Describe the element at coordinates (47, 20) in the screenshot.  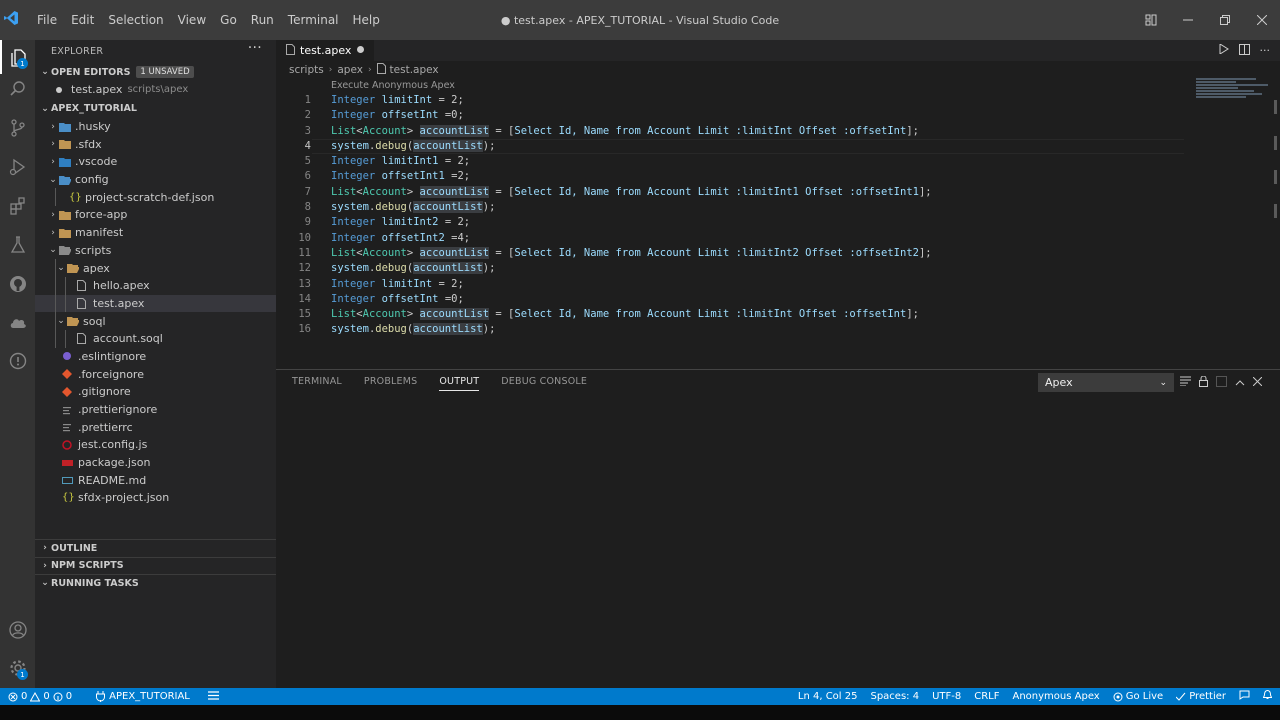
I see `menu-file: File` at that location.